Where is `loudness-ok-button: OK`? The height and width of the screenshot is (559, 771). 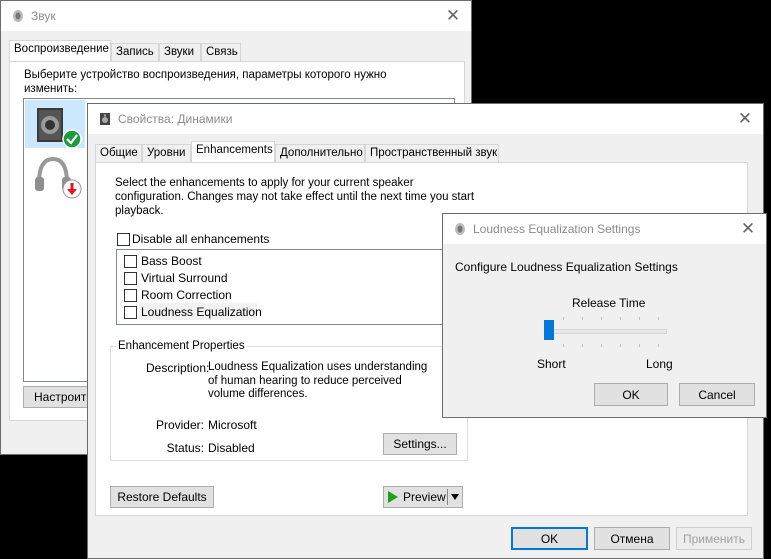 loudness-ok-button: OK is located at coordinates (631, 394).